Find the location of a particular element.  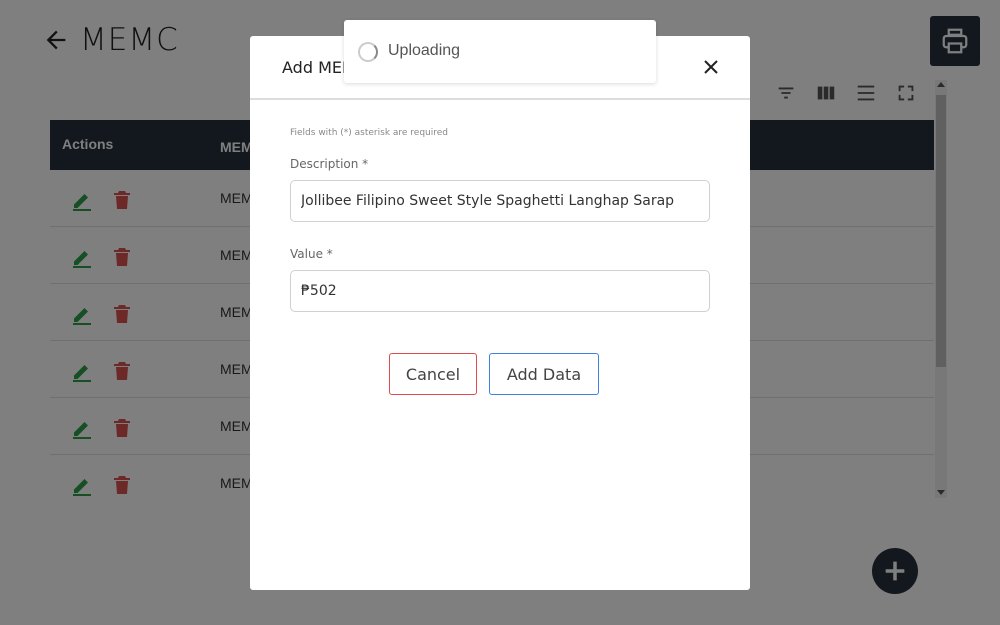

loading-spinner-icon is located at coordinates (368, 52).